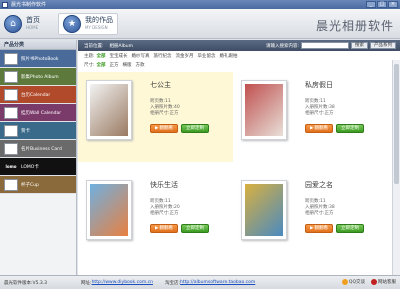  What do you see at coordinates (155, 217) in the screenshot?
I see `album-card: 快乐生活 跨页数:11 入册照片数:20 相册尺寸:正方 ▶ 翻翻看 立即定制` at bounding box center [155, 217].